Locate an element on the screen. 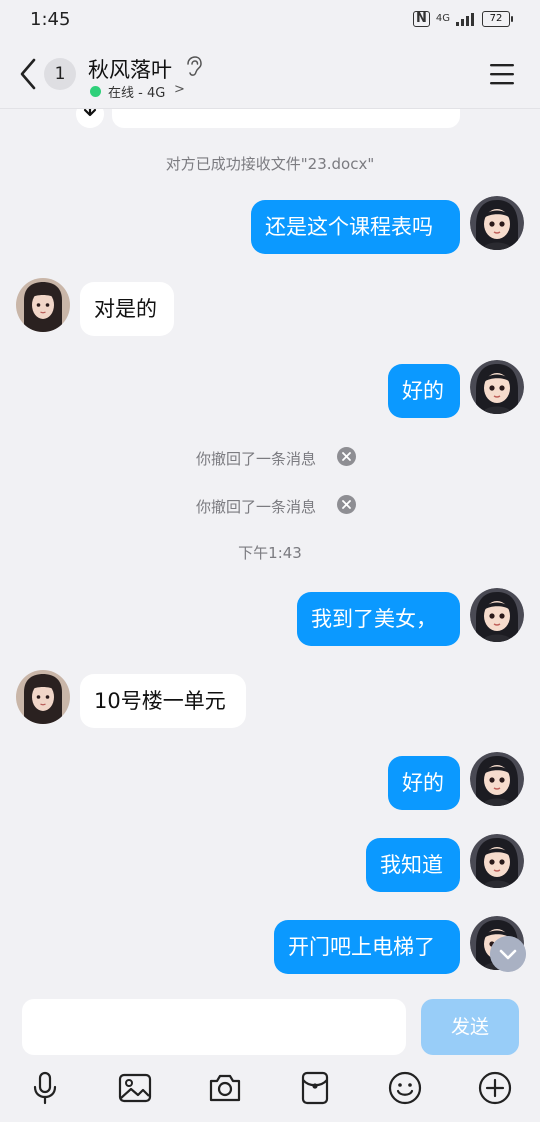 This screenshot has width=540, height=1122. microphone-icon is located at coordinates (45, 1088).